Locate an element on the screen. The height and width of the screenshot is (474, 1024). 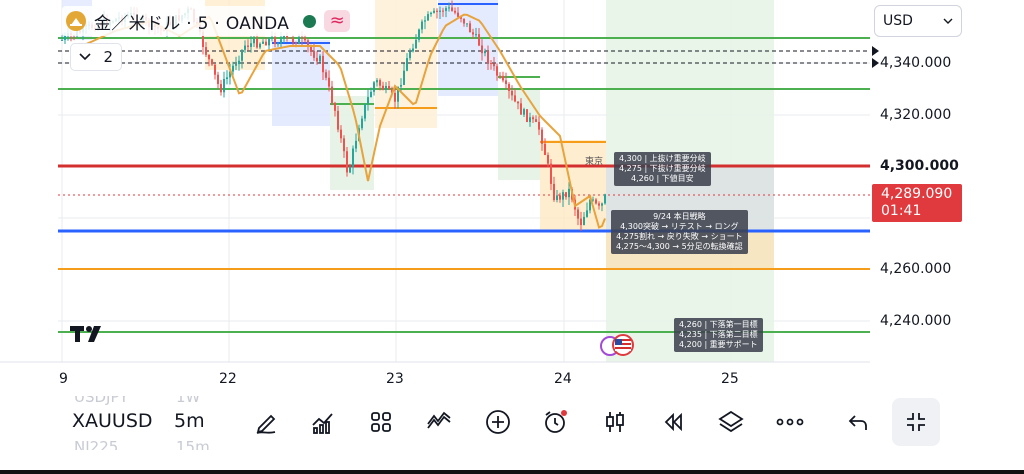
us-flag-event-icon is located at coordinates (623, 345).